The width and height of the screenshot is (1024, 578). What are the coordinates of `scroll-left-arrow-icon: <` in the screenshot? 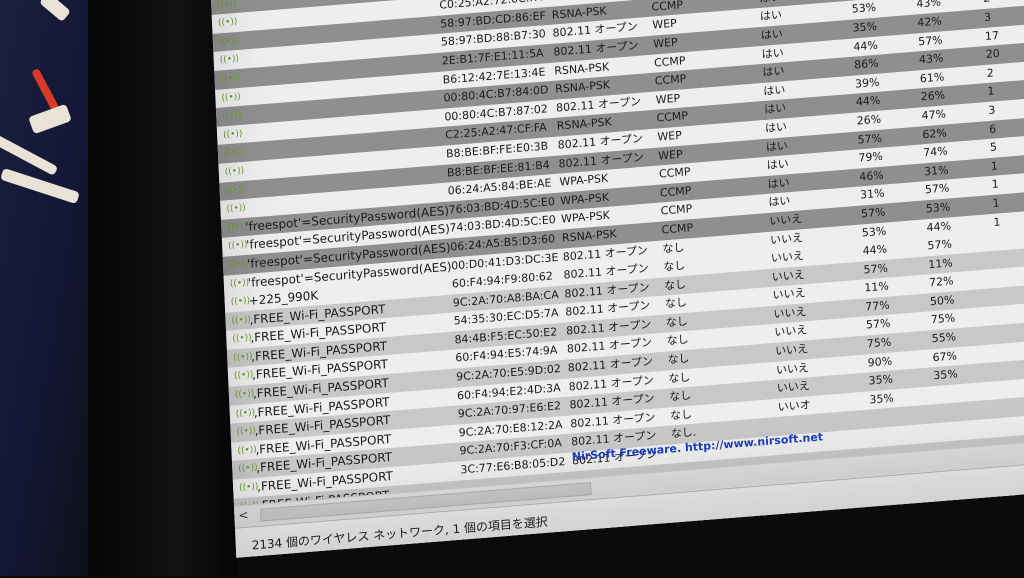 It's located at (243, 515).